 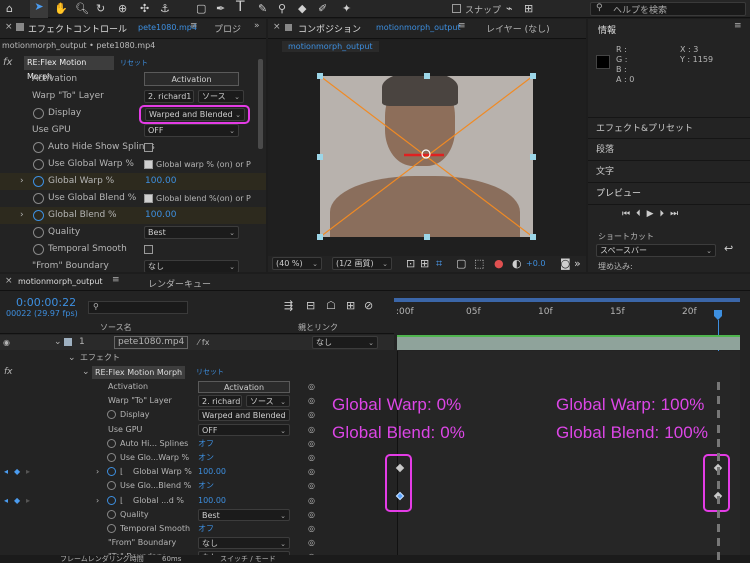 What do you see at coordinates (221, 96) in the screenshot?
I see `warp-to-source-dropdown: ソース ⌄` at bounding box center [221, 96].